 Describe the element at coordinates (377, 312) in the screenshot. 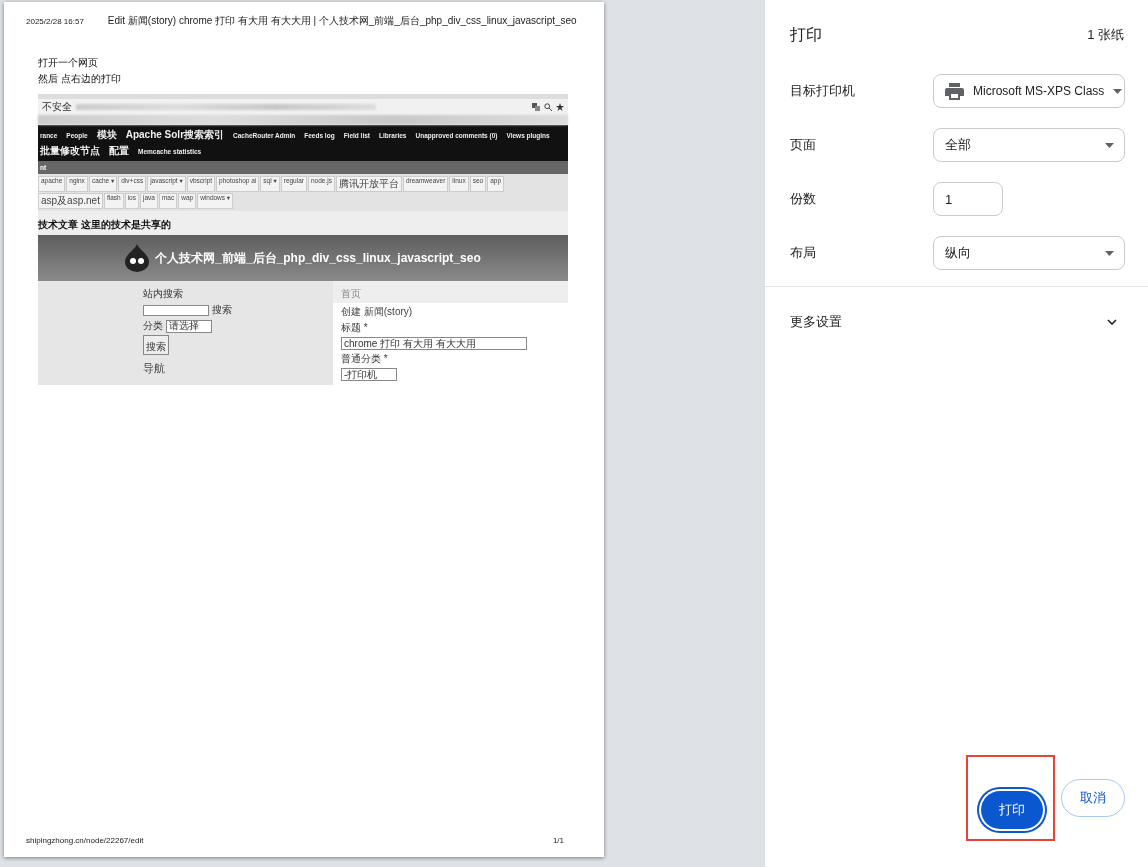

I see `page-heading: 创建 新闻(story)` at that location.